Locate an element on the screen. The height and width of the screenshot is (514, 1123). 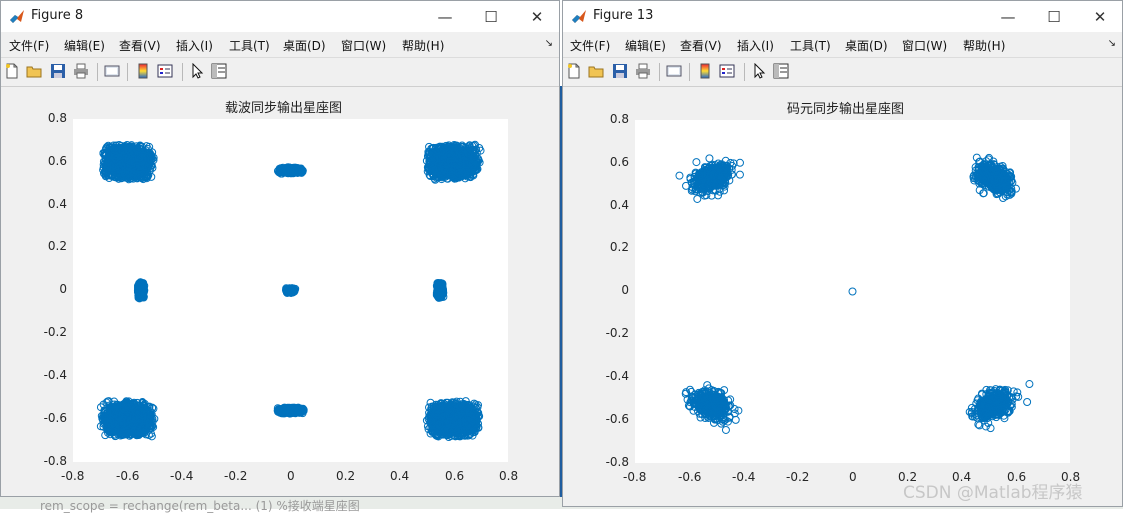
save-icon is located at coordinates (58, 71).